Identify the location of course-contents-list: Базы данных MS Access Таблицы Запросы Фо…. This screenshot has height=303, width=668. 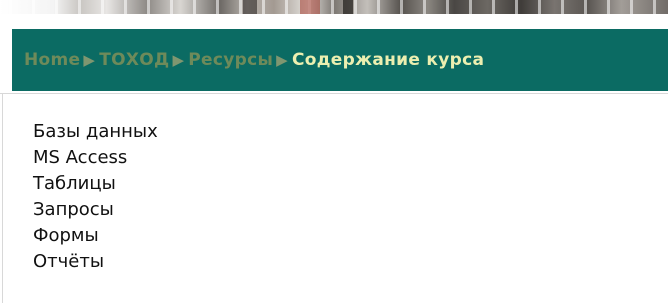
(95, 197).